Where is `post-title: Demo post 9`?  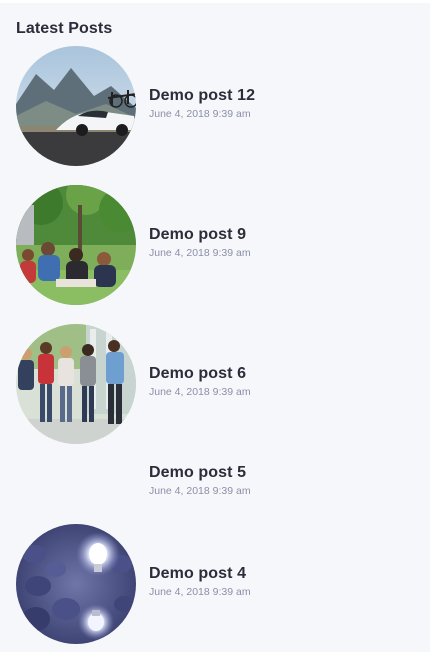 post-title: Demo post 9 is located at coordinates (200, 235).